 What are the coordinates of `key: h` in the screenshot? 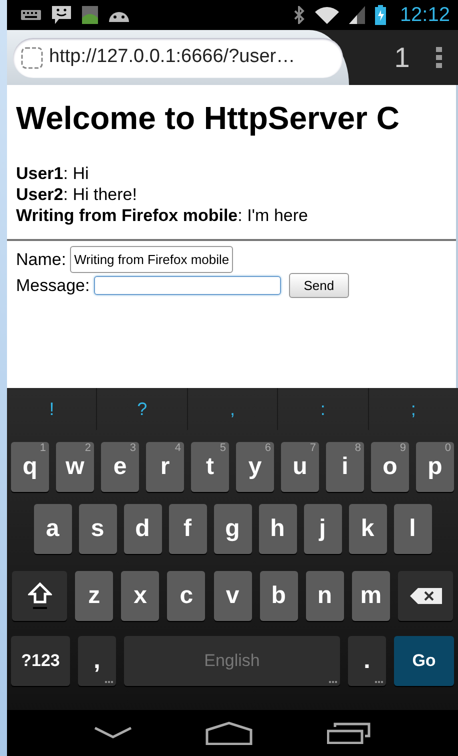 It's located at (277, 529).